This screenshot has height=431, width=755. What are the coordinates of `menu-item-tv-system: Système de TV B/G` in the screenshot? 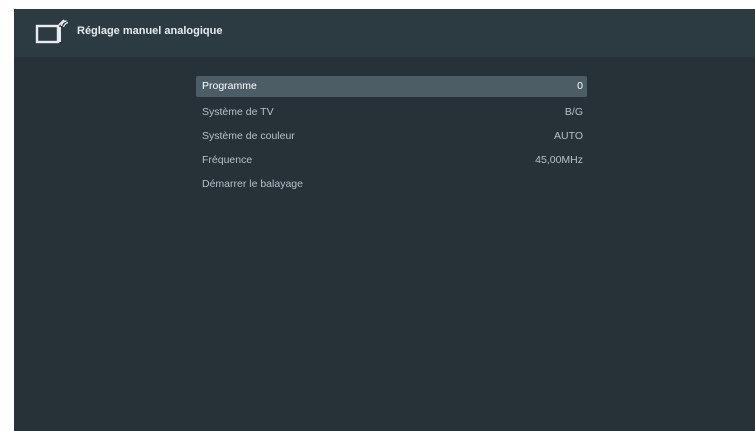 It's located at (391, 112).